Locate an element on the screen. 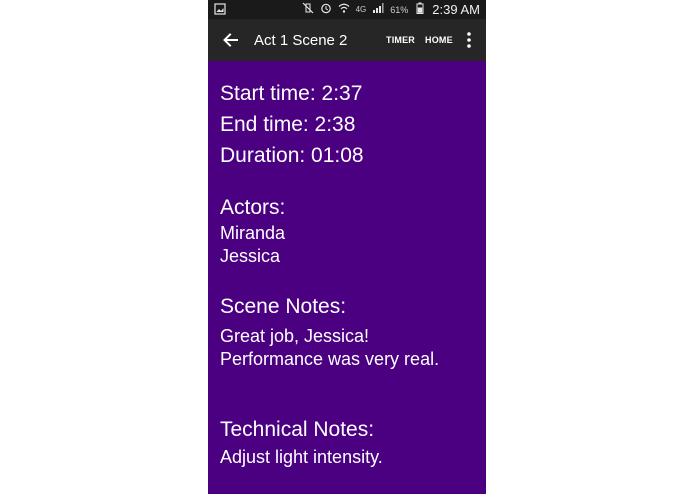  image-notification-icon is located at coordinates (220, 10).